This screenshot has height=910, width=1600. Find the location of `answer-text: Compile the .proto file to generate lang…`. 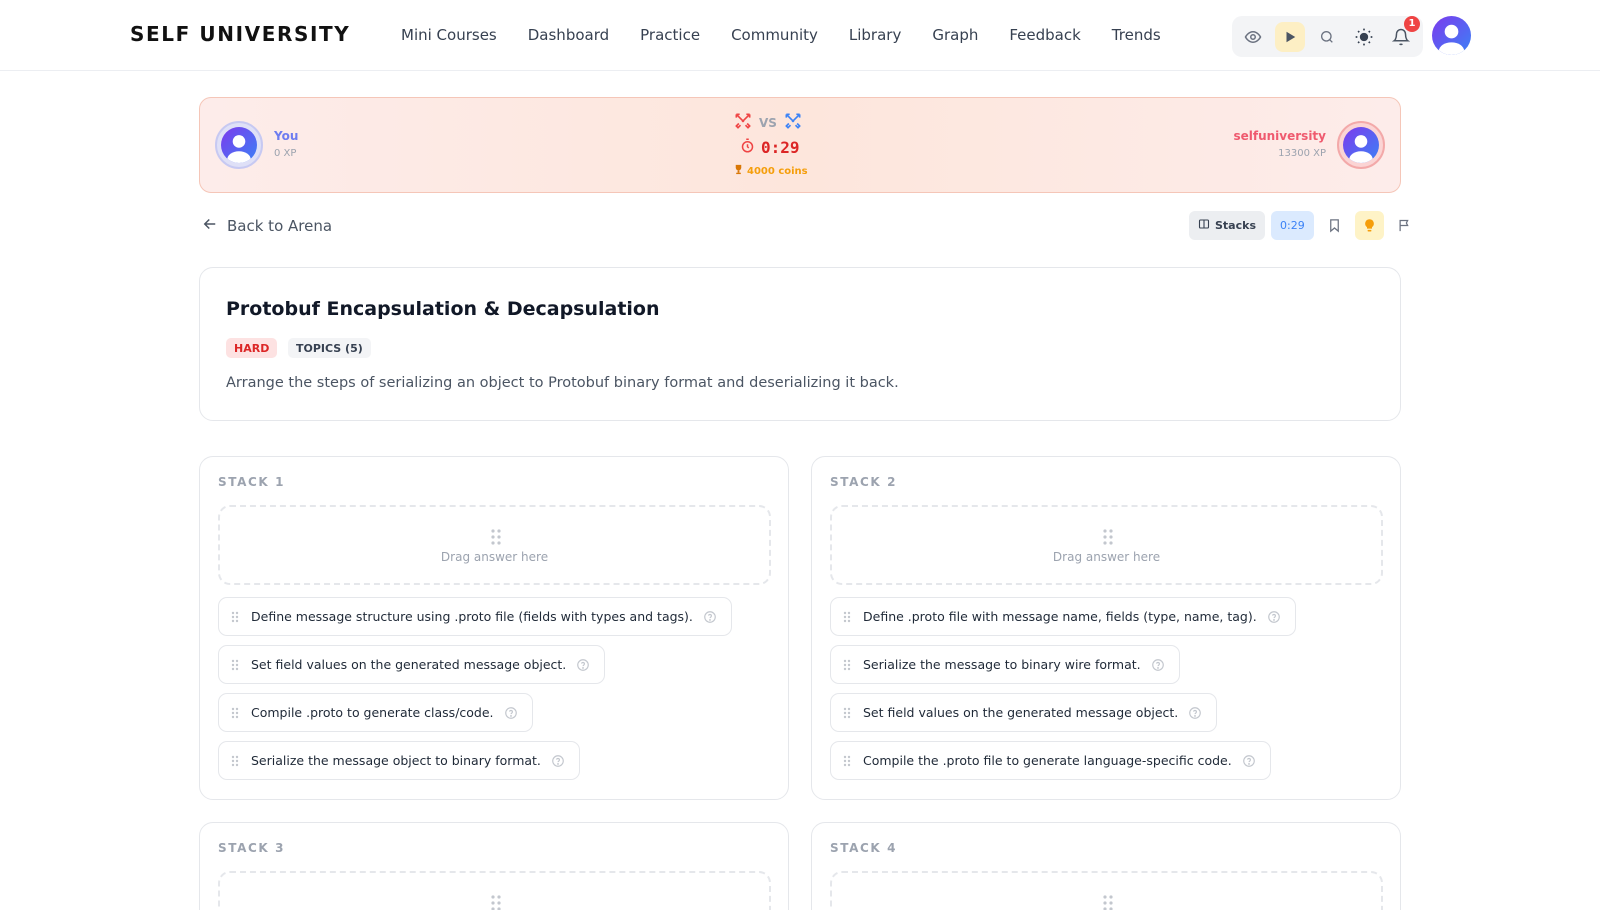

answer-text: Compile the .proto file to generate lang… is located at coordinates (1047, 760).